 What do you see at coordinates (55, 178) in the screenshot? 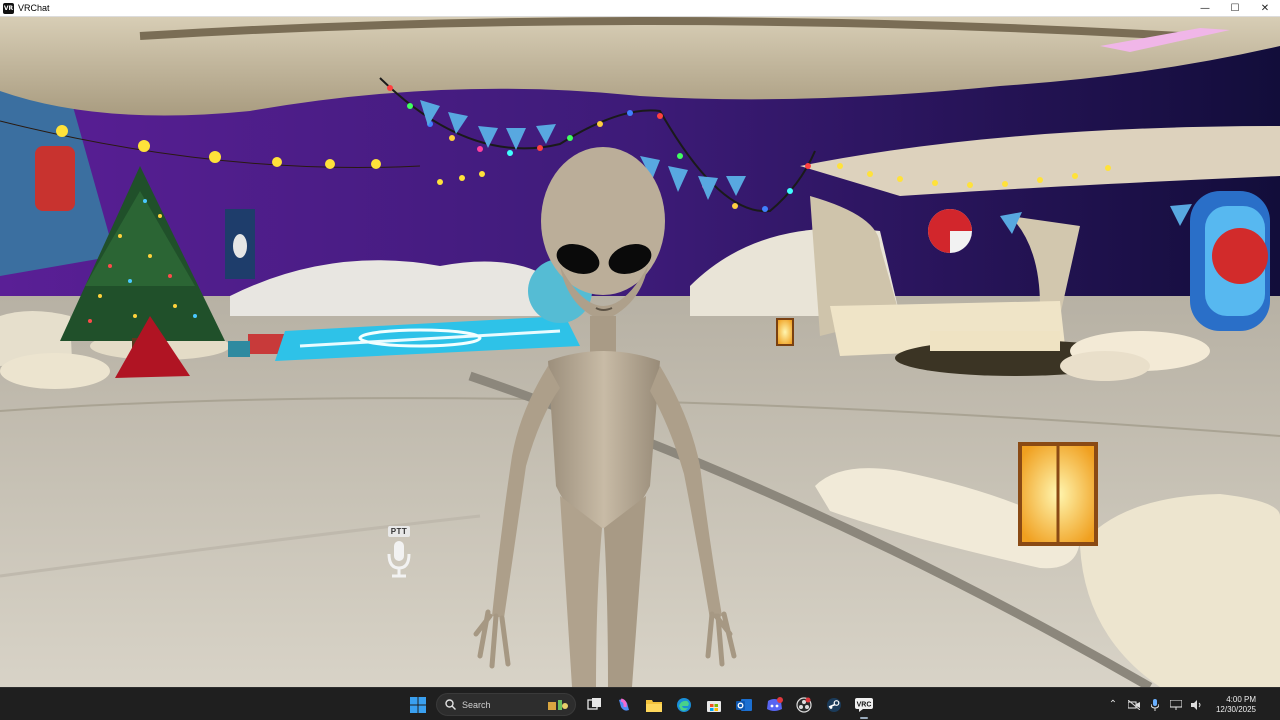
I see `candy-decoration` at bounding box center [55, 178].